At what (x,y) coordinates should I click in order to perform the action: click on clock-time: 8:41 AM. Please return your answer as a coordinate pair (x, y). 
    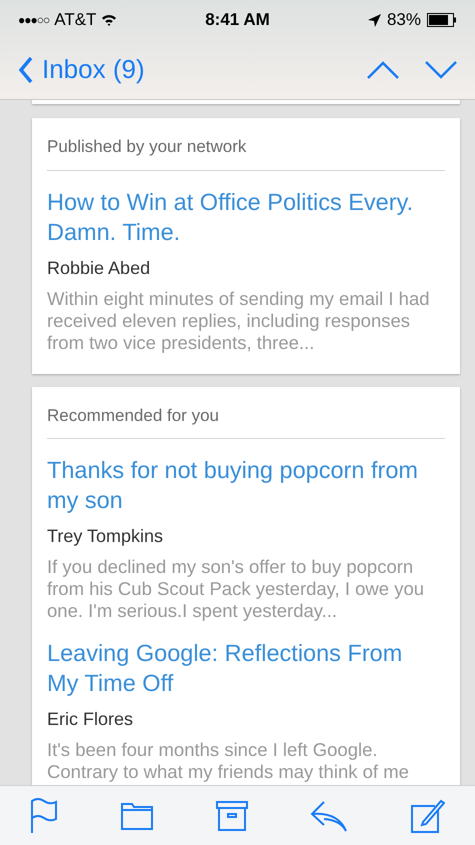
    Looking at the image, I should click on (237, 20).